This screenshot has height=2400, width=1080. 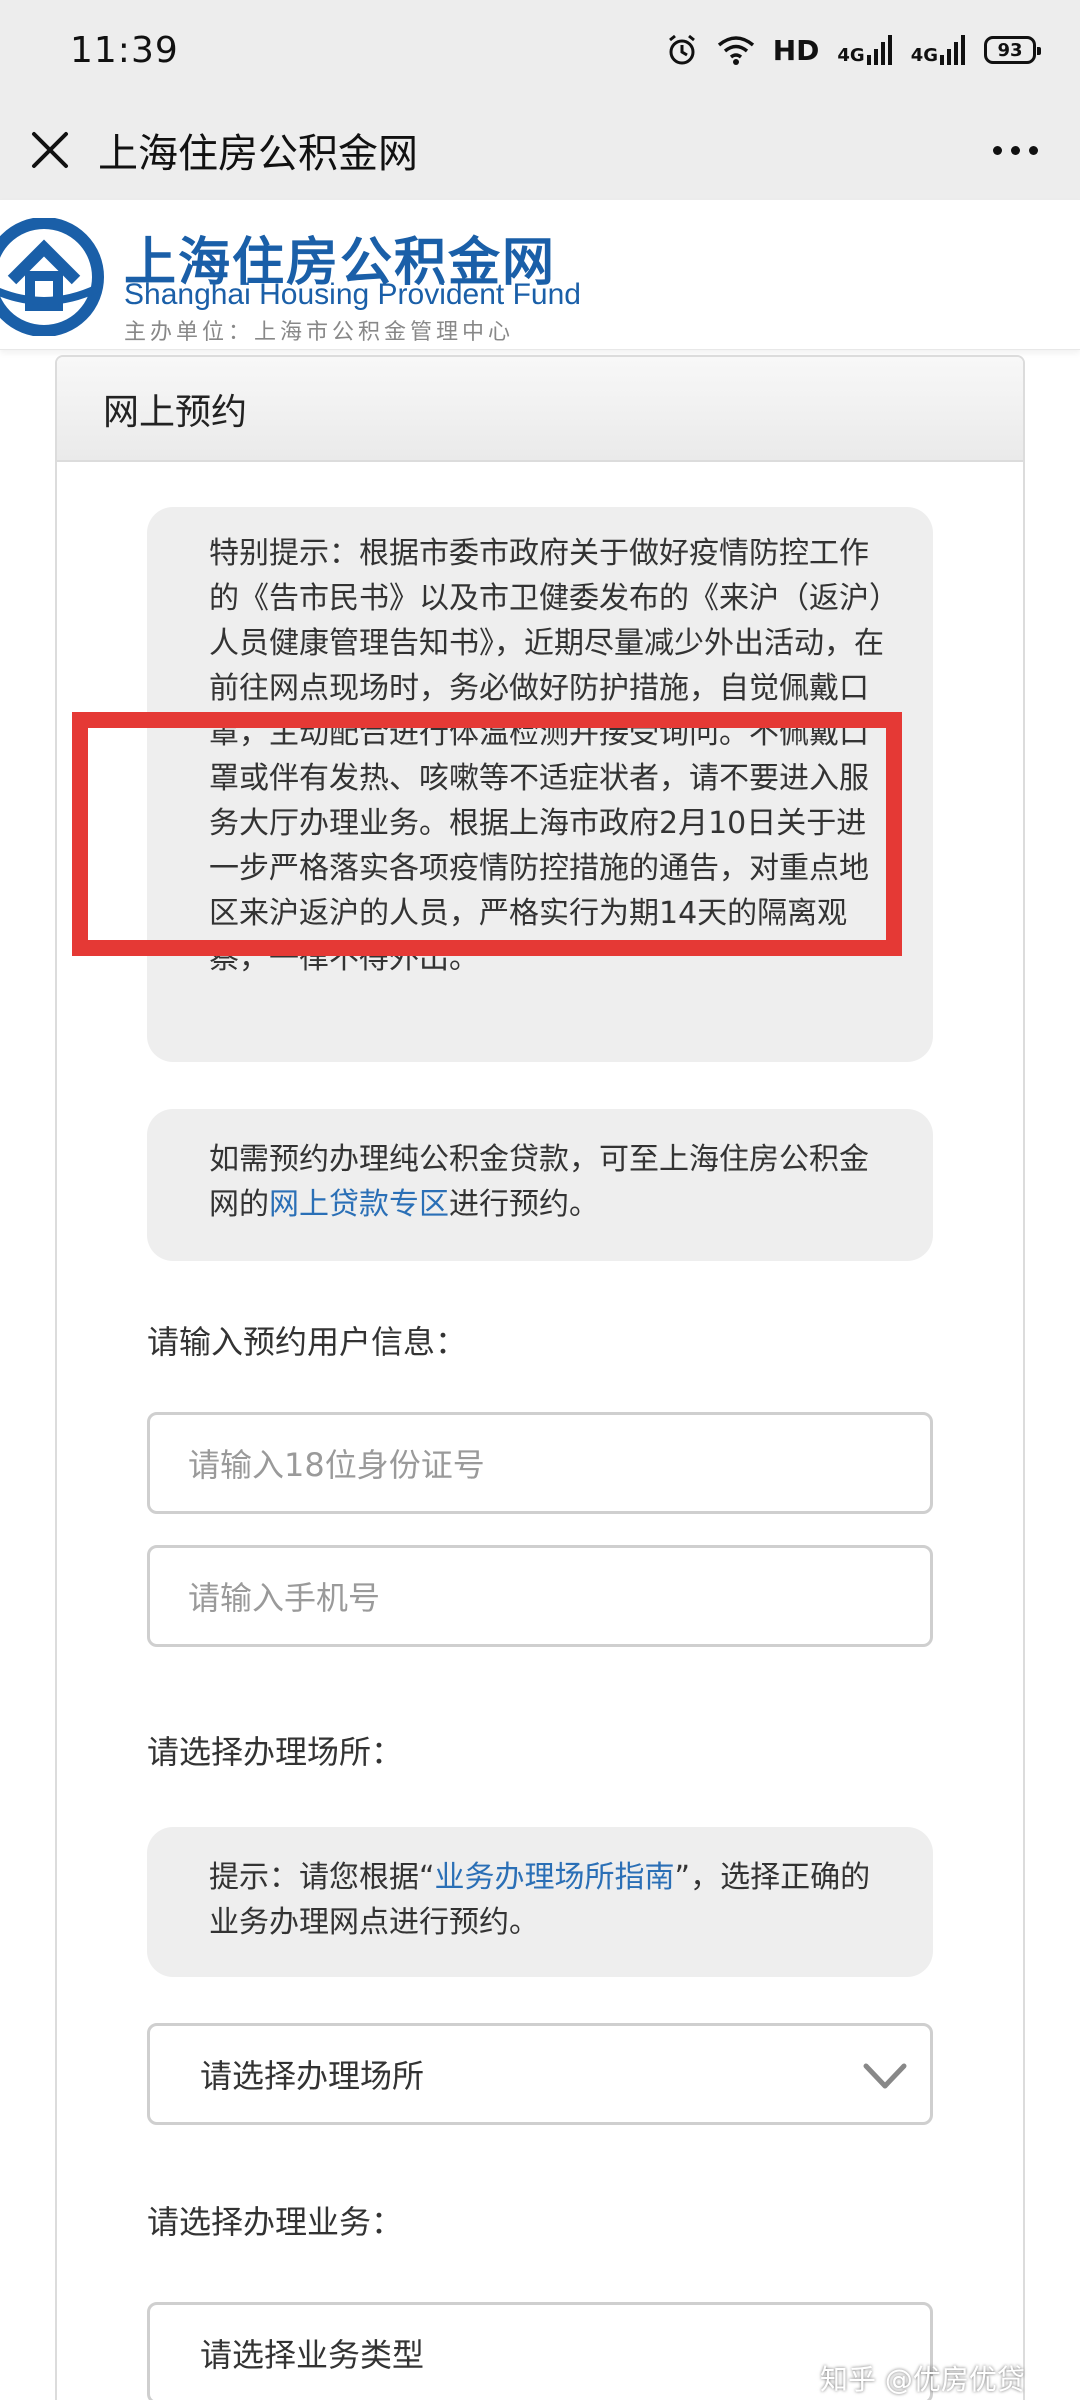 I want to click on watermark: 知乎 @优房优贷, so click(x=922, y=2379).